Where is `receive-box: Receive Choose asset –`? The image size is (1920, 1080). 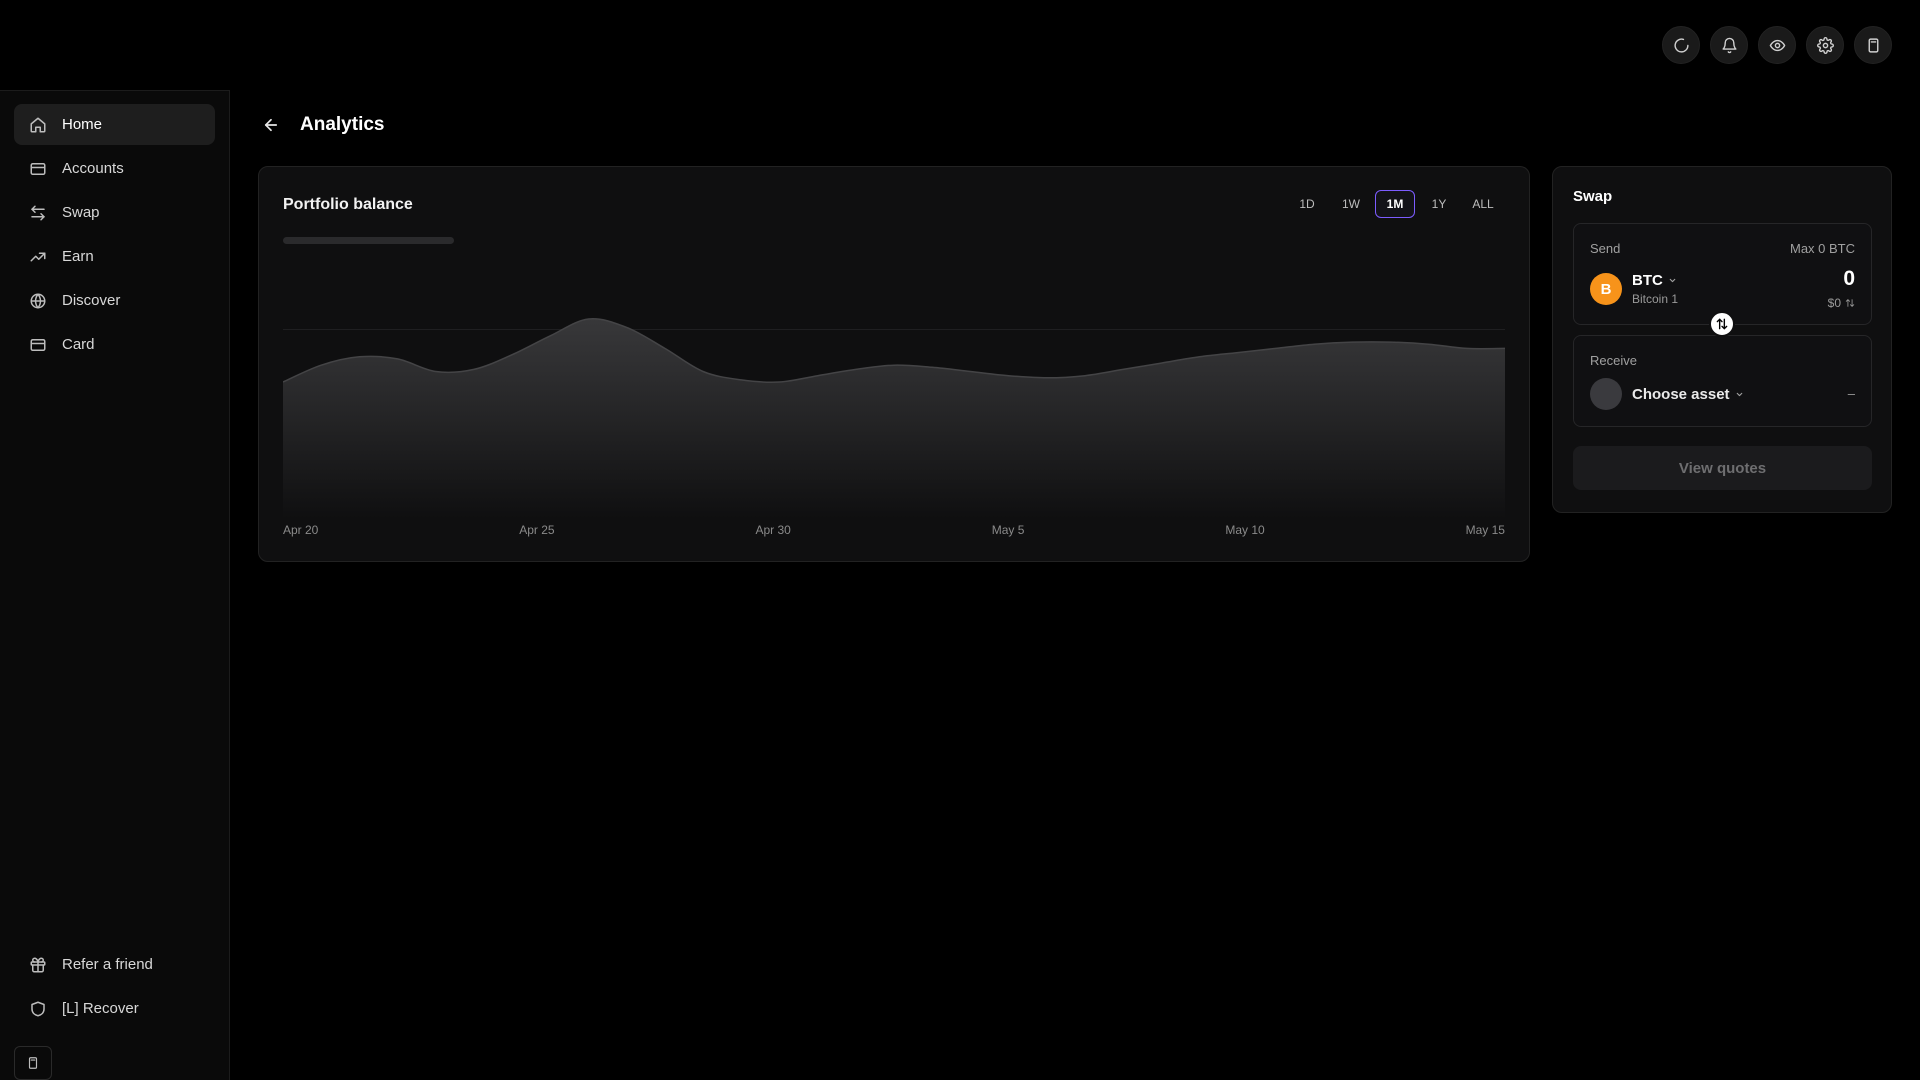
receive-box: Receive Choose asset – is located at coordinates (1722, 381).